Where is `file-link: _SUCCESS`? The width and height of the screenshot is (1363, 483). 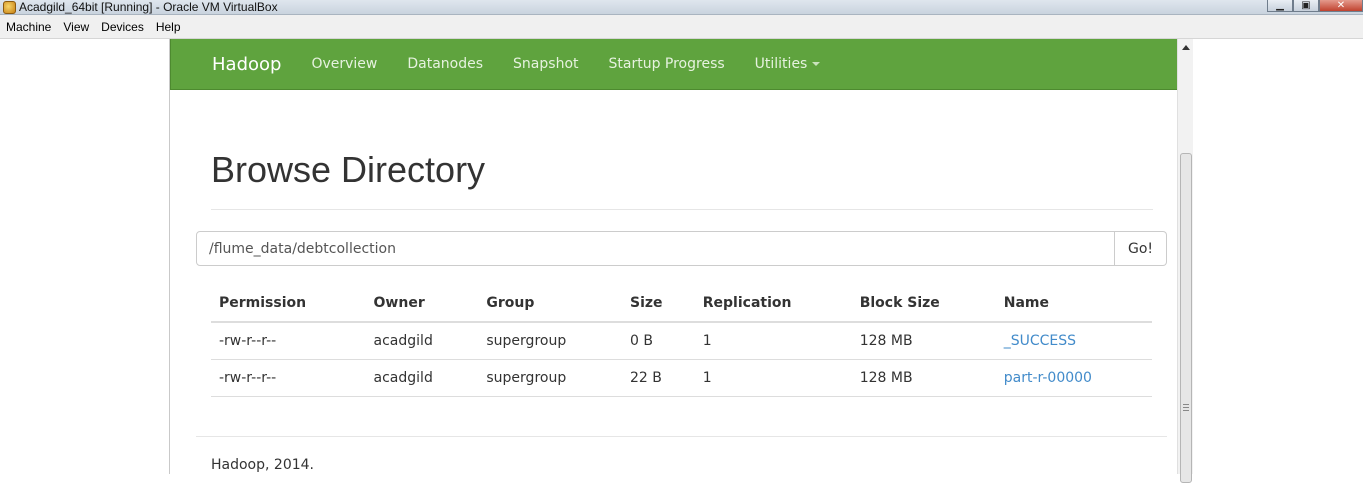 file-link: _SUCCESS is located at coordinates (1040, 341).